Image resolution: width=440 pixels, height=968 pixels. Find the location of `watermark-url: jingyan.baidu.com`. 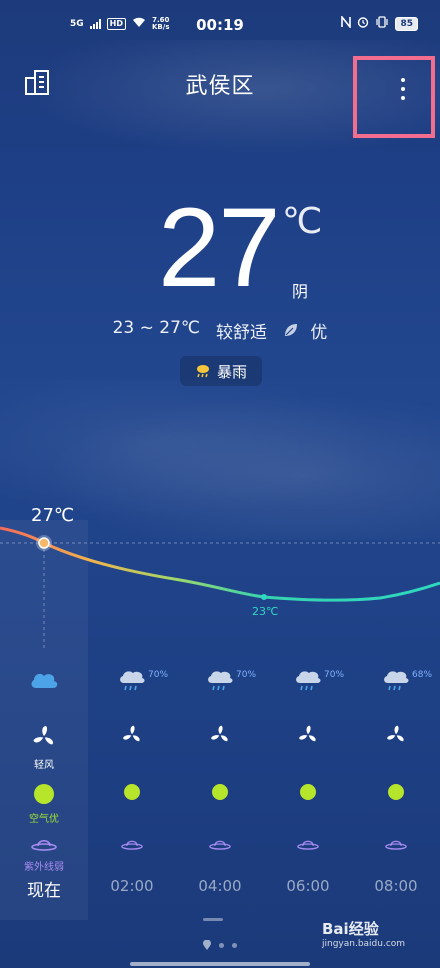

watermark-url: jingyan.baidu.com is located at coordinates (364, 944).